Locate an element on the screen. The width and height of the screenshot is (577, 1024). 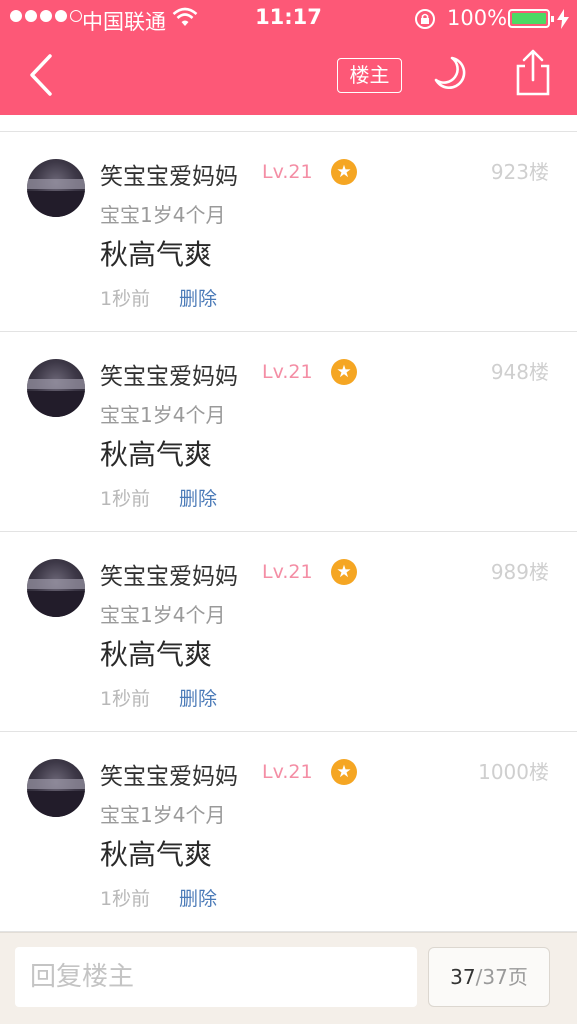
charging-icon is located at coordinates (563, 19).